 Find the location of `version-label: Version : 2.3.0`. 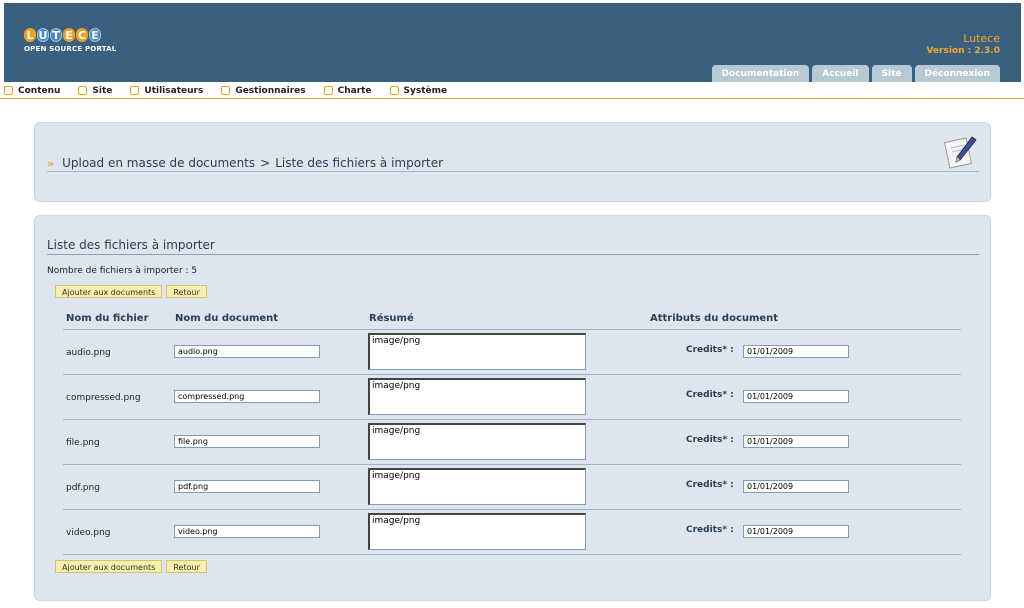

version-label: Version : 2.3.0 is located at coordinates (963, 51).